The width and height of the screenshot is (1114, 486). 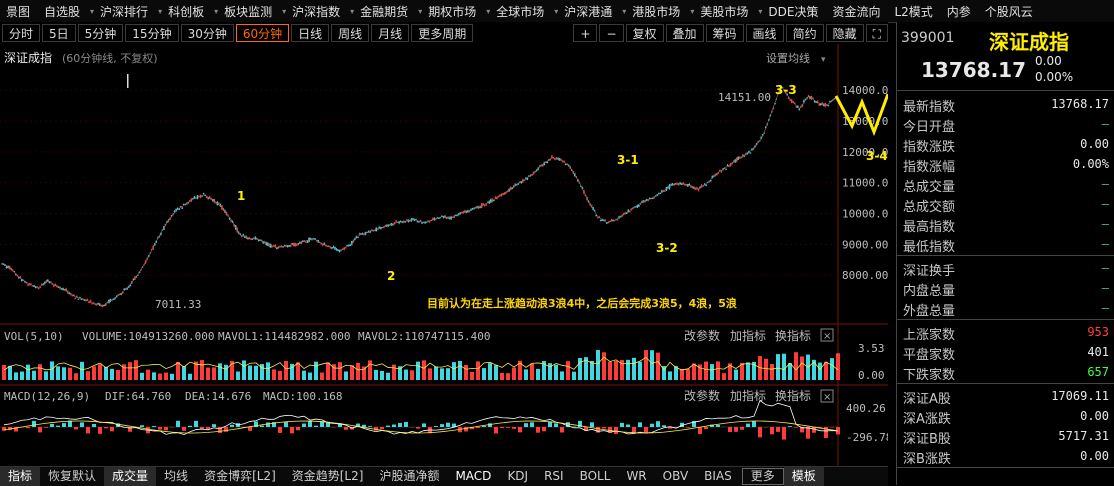 I want to click on ma-setting-button: 设置均线, so click(x=788, y=58).